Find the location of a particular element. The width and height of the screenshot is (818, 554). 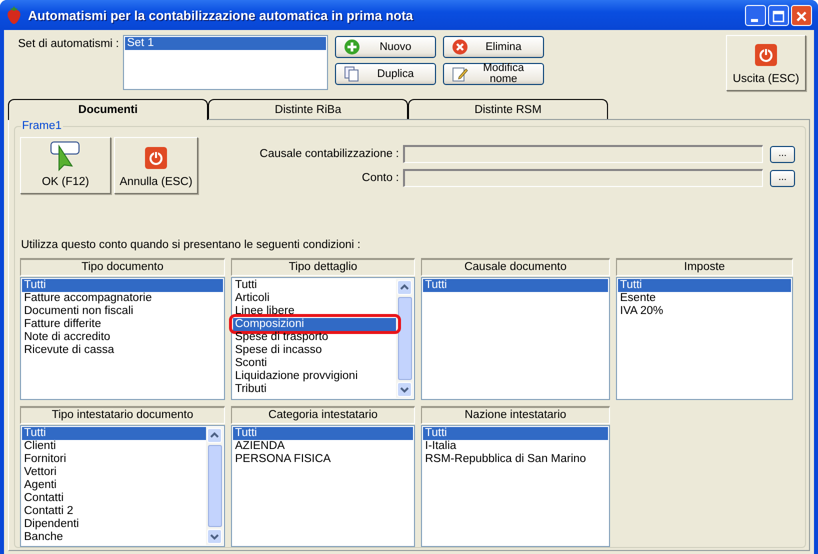

list-box: Tutti AZIENDA PERSONA FISICA is located at coordinates (323, 486).